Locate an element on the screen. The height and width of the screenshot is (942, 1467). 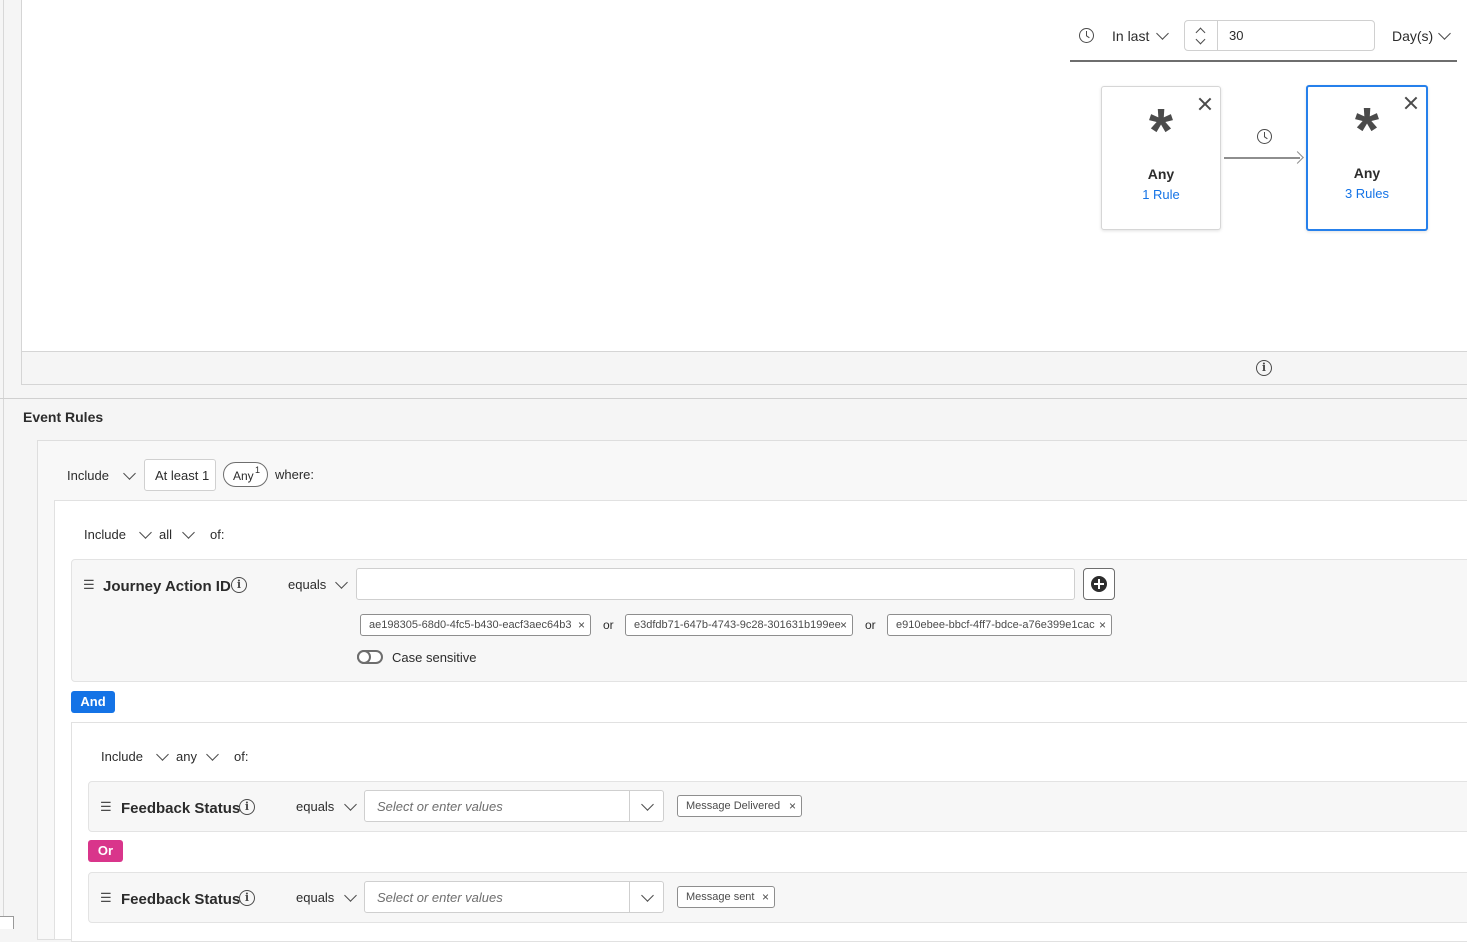
add-value-button is located at coordinates (1099, 584).